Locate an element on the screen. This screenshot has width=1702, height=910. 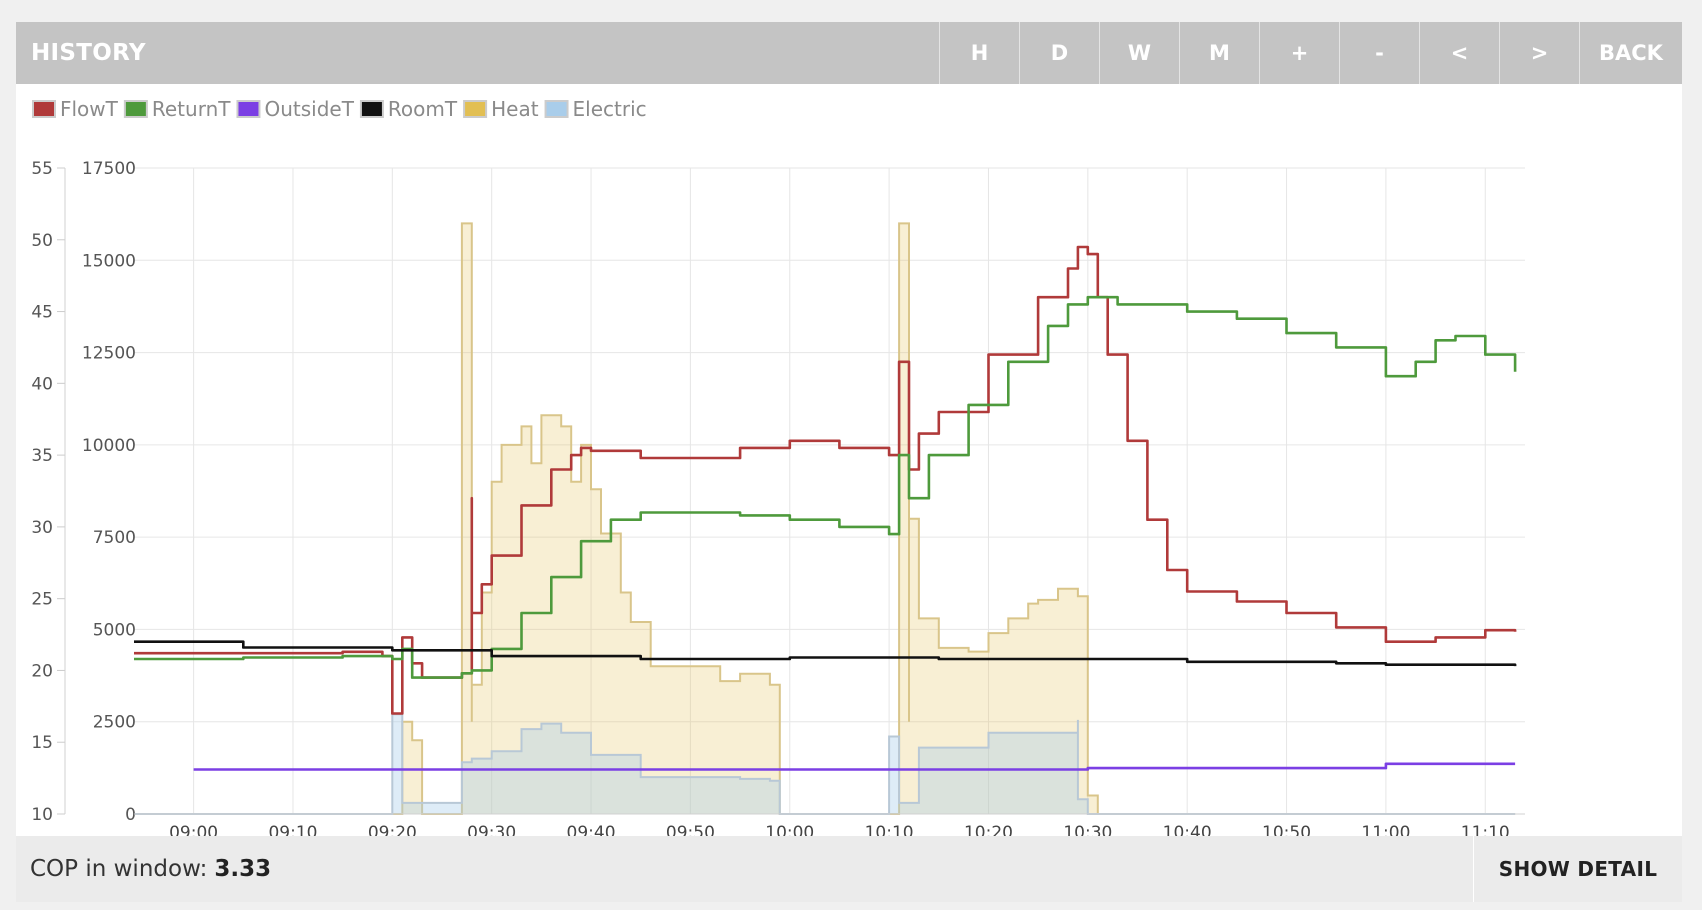
y-left-tick-label: 50 is located at coordinates (42, 241).